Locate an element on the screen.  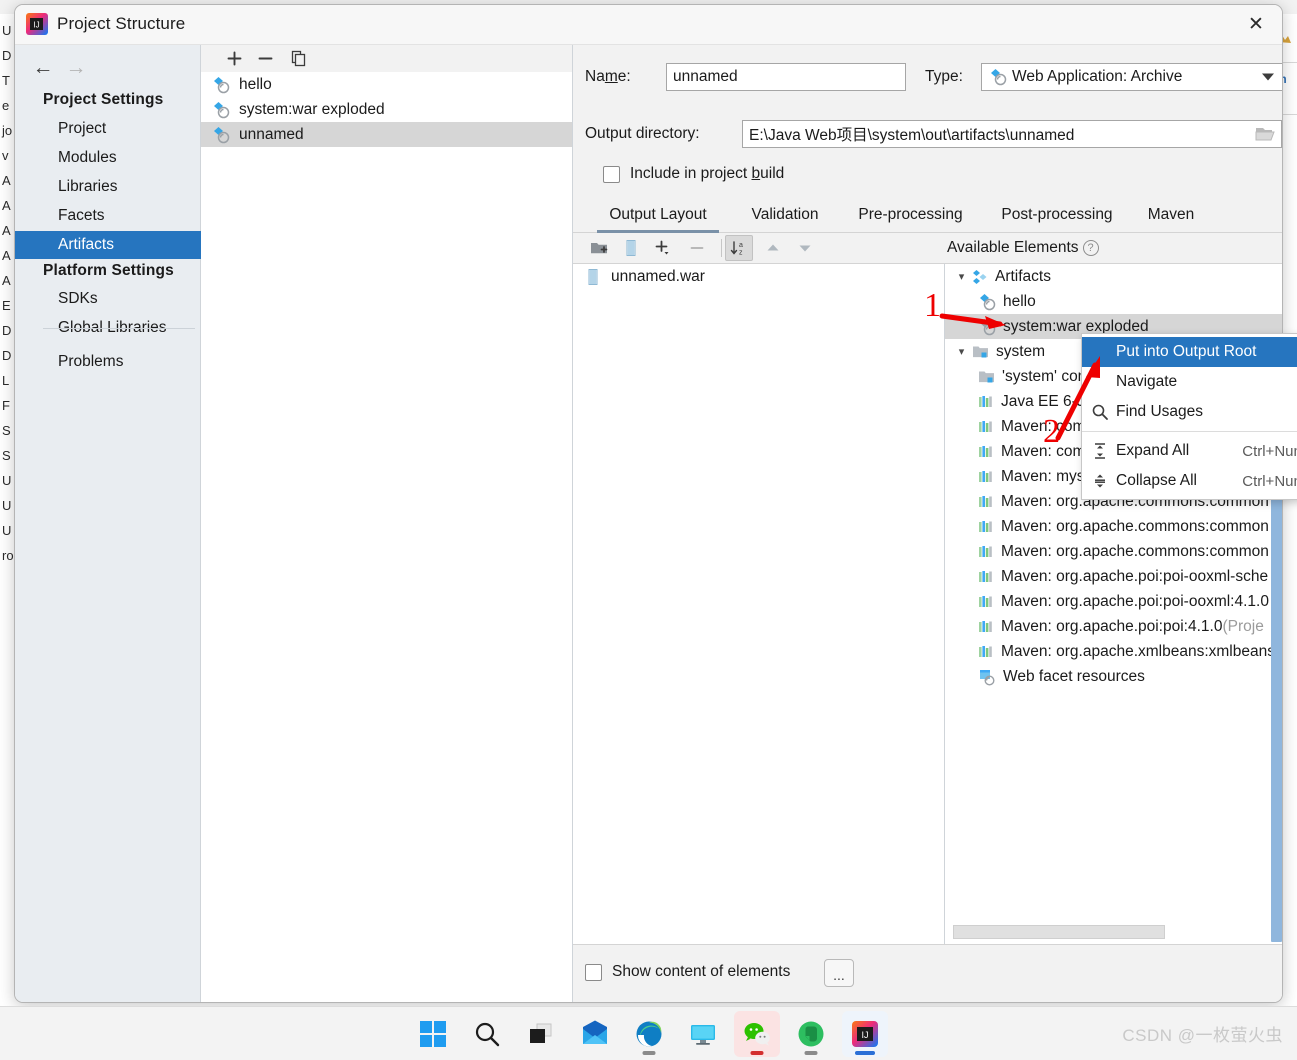
page-title: Project Structure is located at coordinates (121, 23).